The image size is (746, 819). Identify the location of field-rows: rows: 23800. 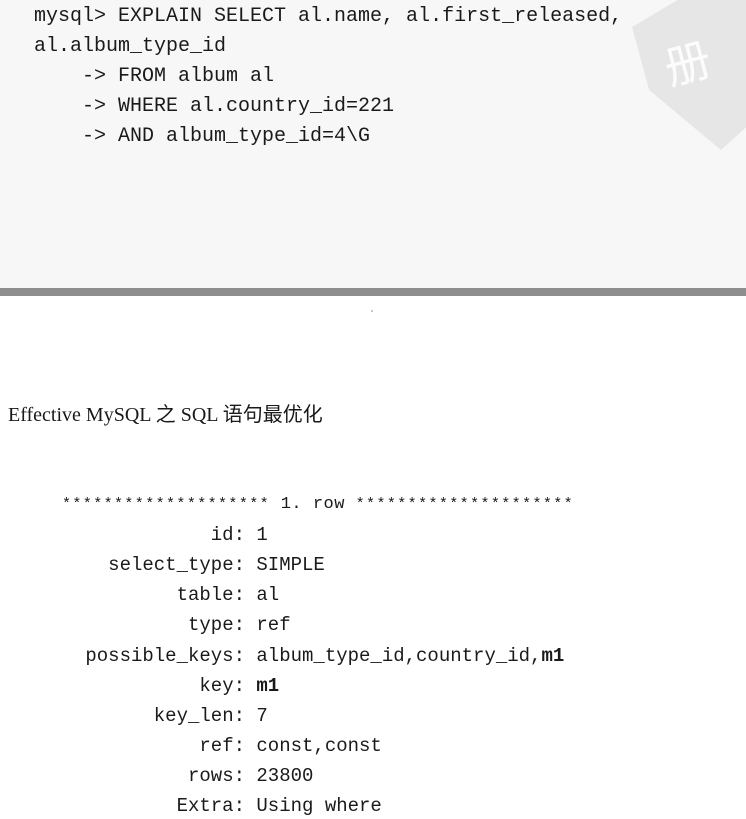
(181, 776).